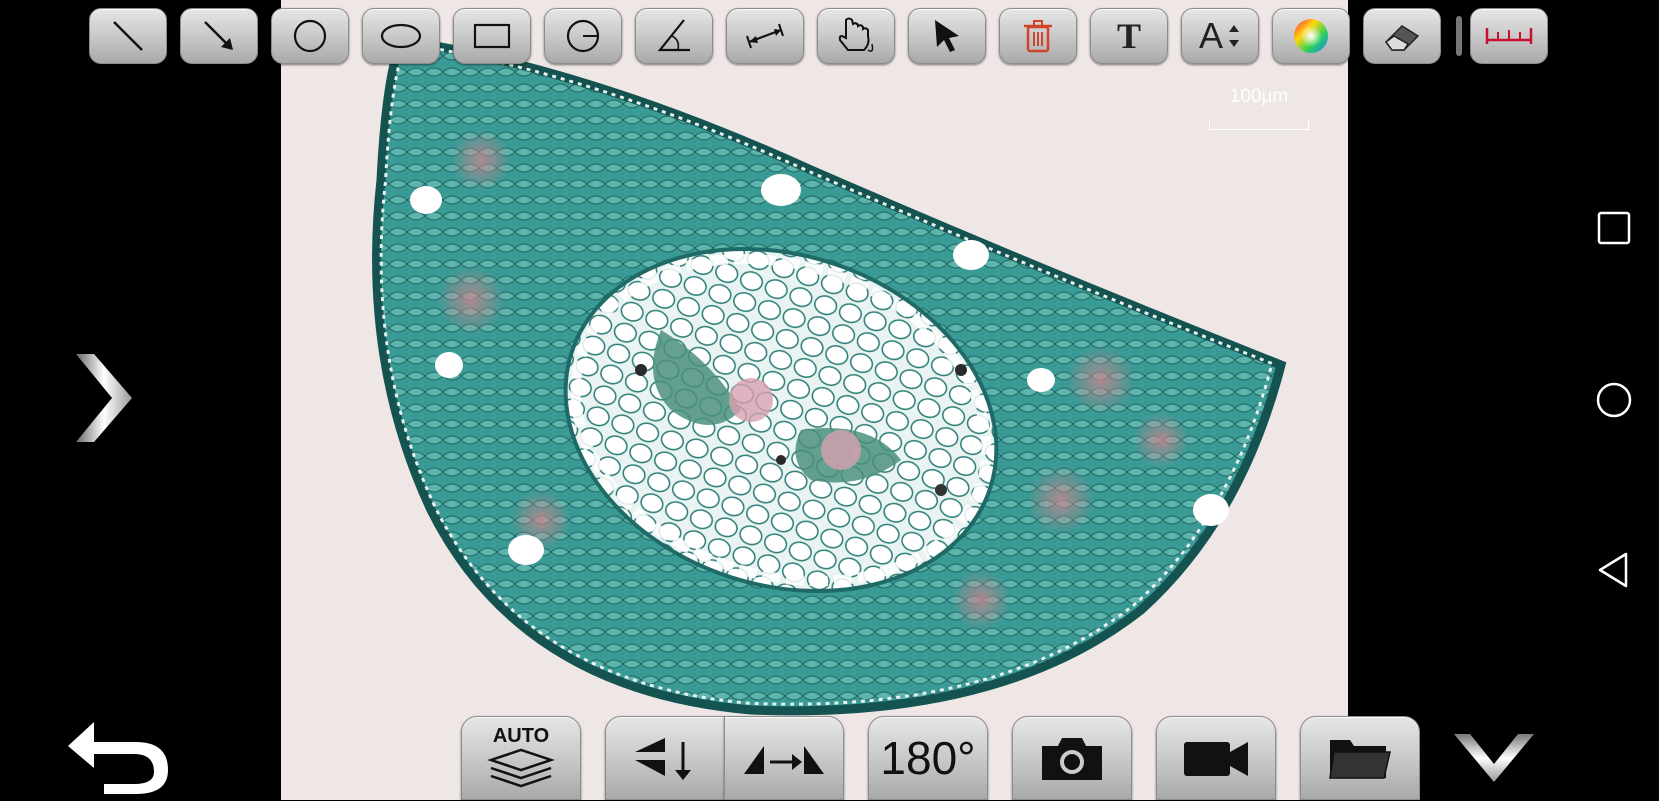 The height and width of the screenshot is (801, 1659). I want to click on font-size-tool-button: A, so click(1220, 36).